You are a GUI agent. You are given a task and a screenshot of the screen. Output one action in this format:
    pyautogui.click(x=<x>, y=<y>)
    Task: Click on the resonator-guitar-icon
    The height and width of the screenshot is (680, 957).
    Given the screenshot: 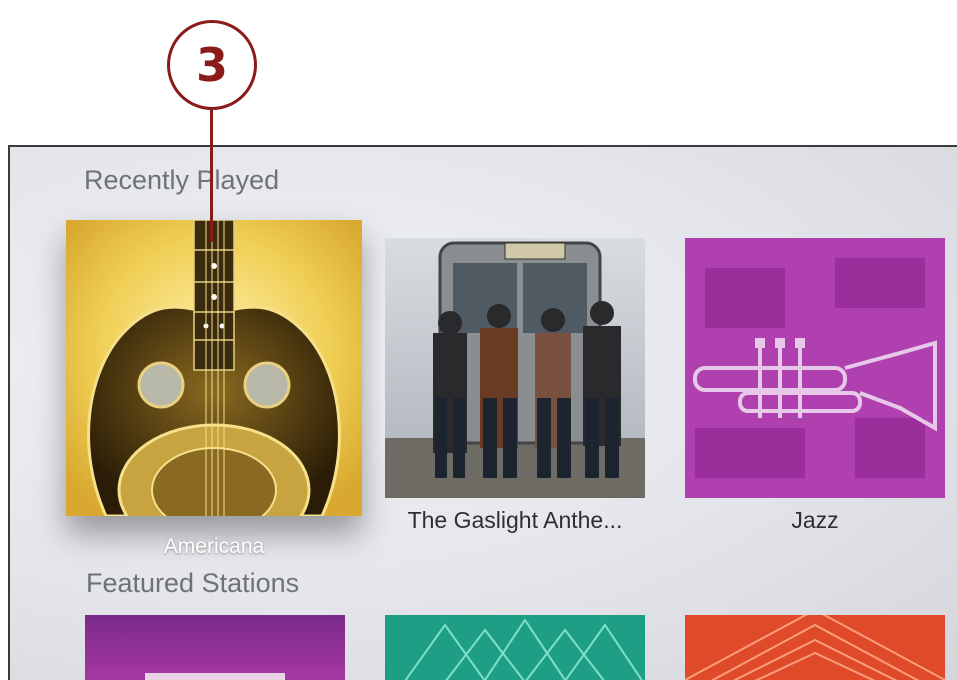 What is the action you would take?
    pyautogui.click(x=214, y=368)
    